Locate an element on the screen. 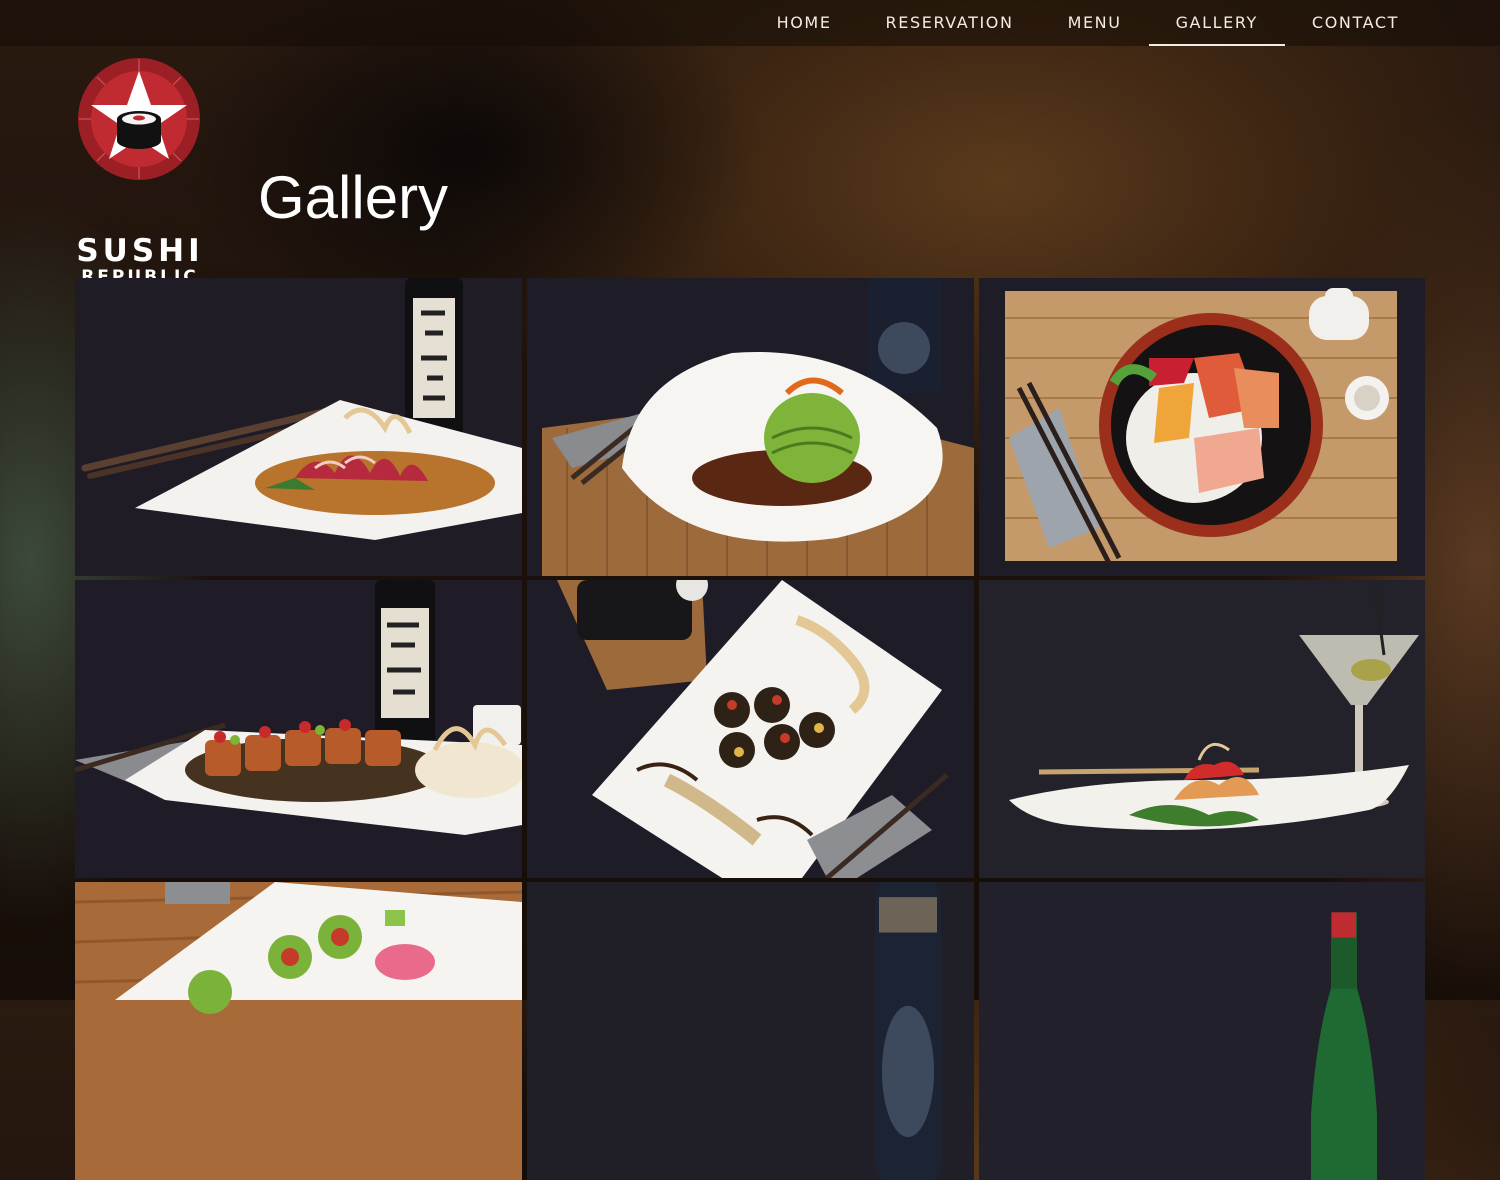 The image size is (1500, 1180). gallery-photo-avocado-ball is located at coordinates (750, 427).